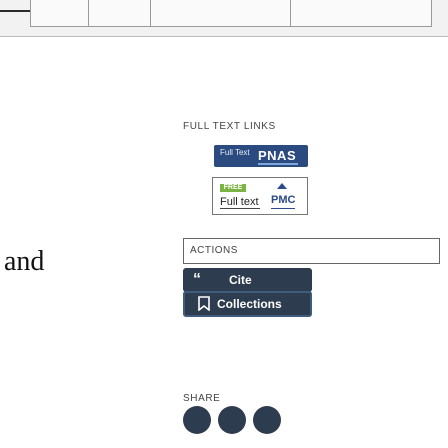  What do you see at coordinates (197, 279) in the screenshot?
I see `quote-icon: “` at bounding box center [197, 279].